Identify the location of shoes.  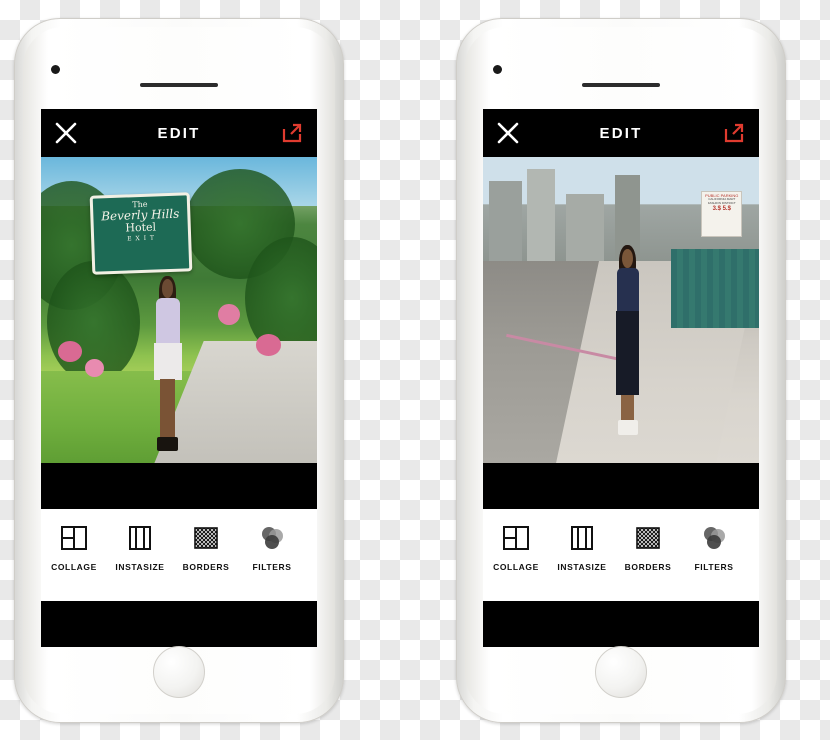
(167, 444).